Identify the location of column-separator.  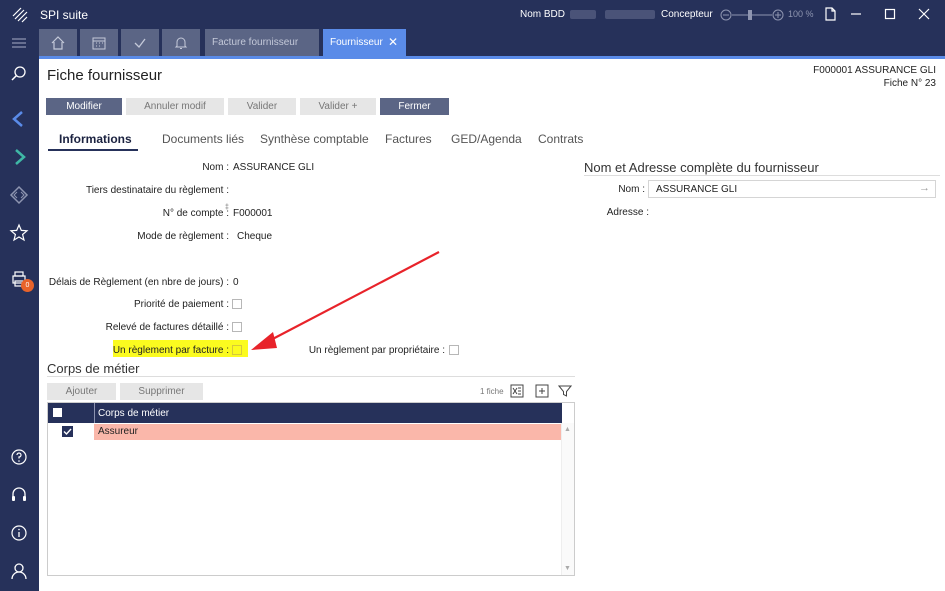
(94, 413).